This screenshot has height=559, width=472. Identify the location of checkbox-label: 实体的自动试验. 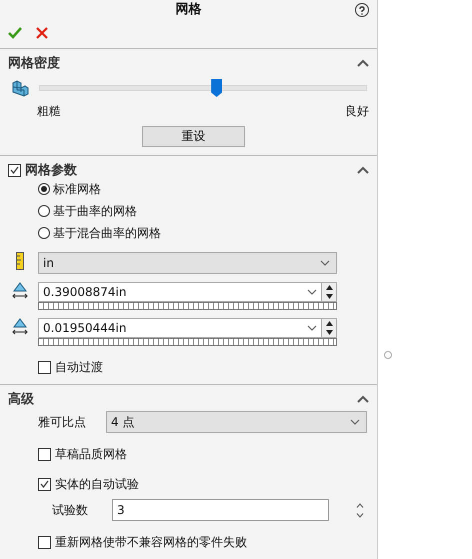
(97, 484).